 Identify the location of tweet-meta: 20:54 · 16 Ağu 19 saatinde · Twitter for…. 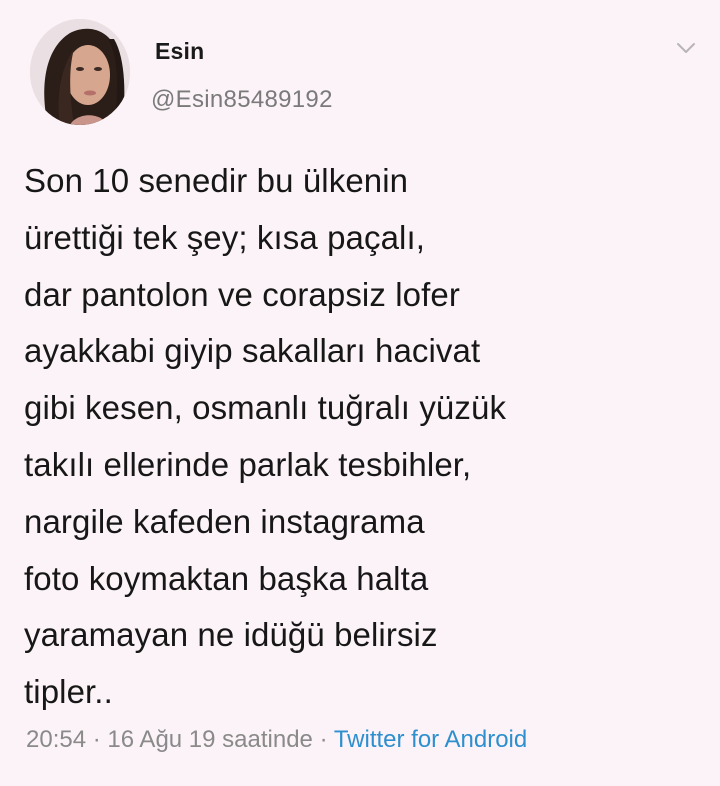
(276, 740).